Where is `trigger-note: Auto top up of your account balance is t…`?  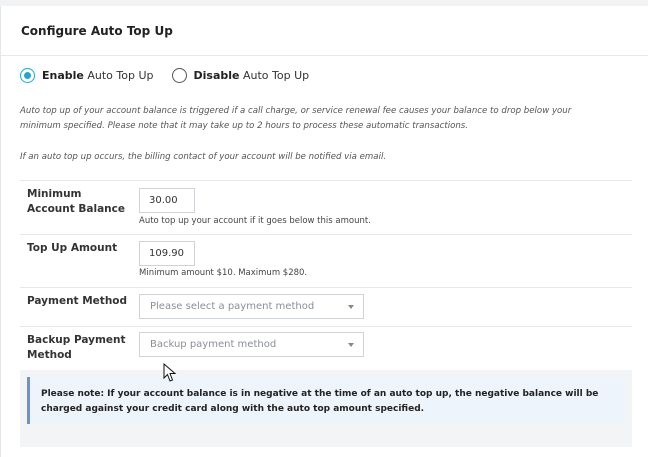
trigger-note: Auto top up of your account balance is t… is located at coordinates (296, 118).